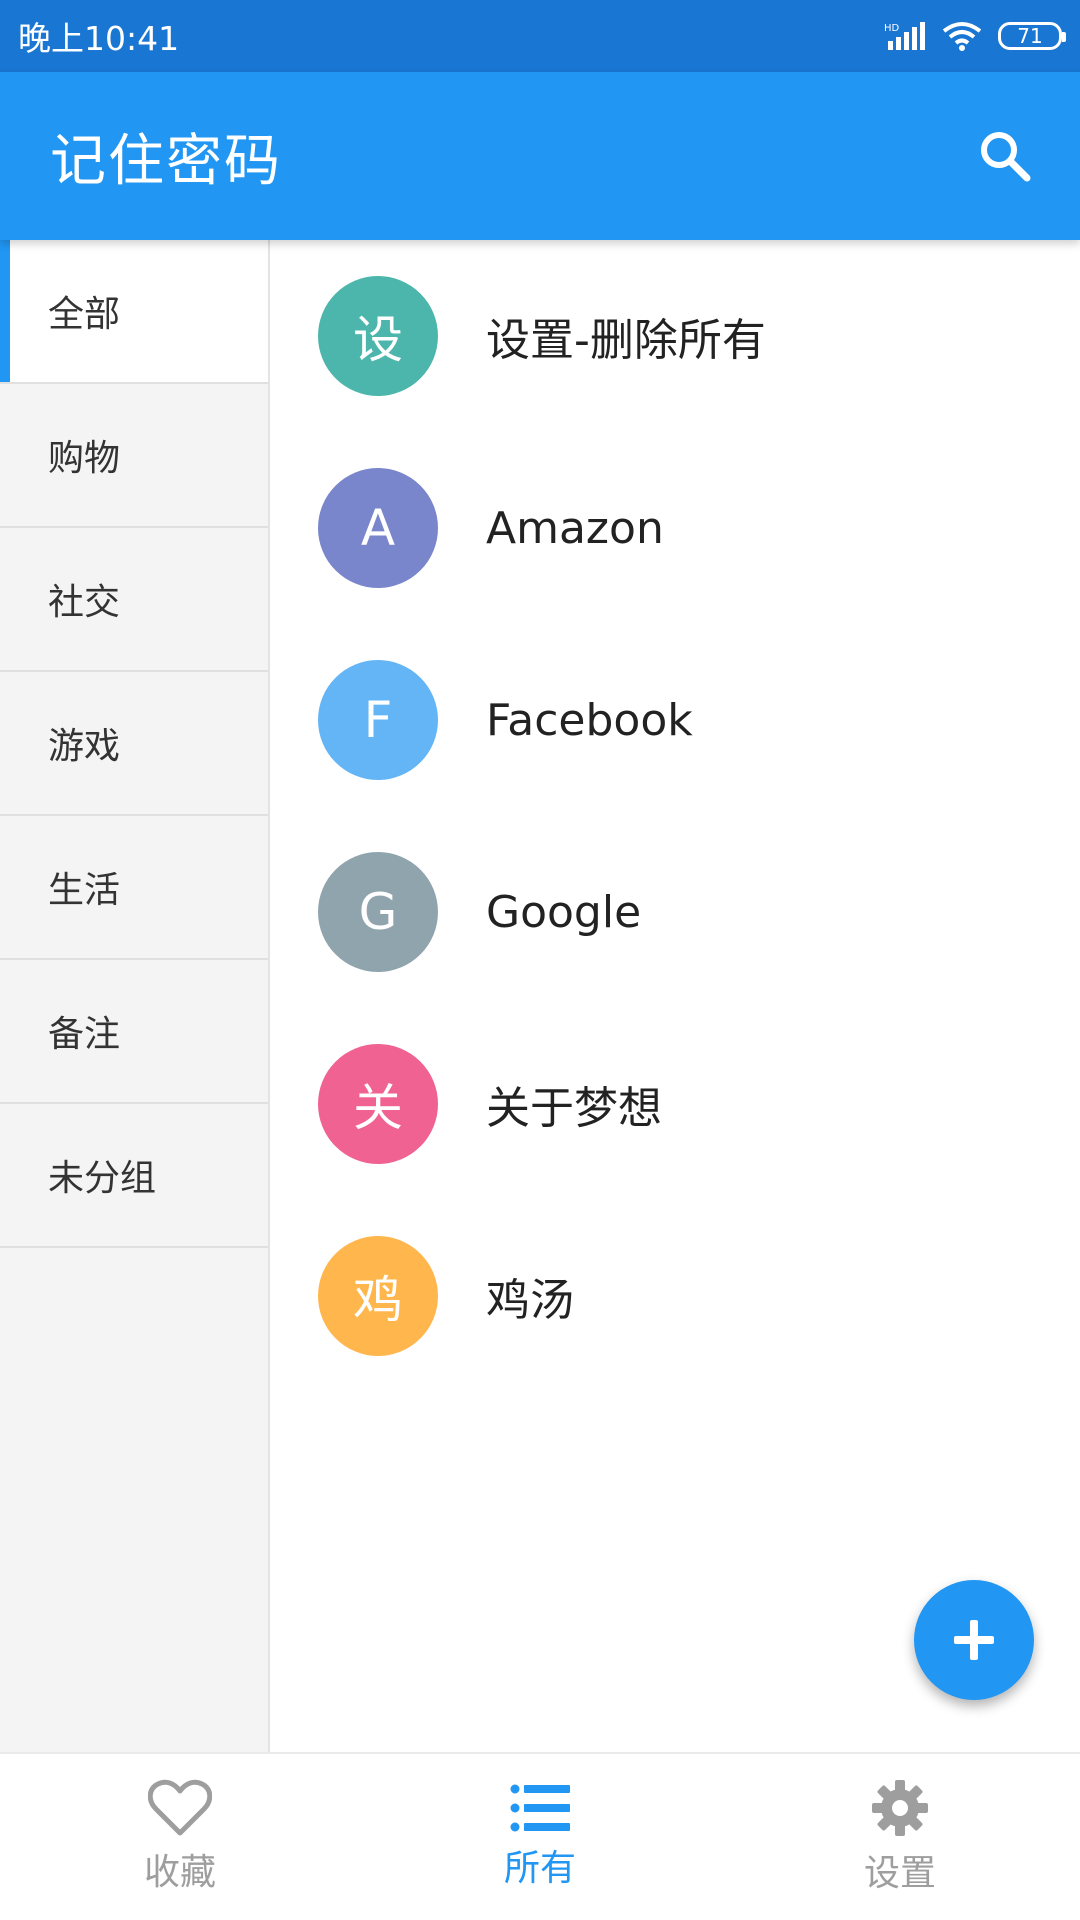  Describe the element at coordinates (589, 720) in the screenshot. I see `item-title: Facebook` at that location.